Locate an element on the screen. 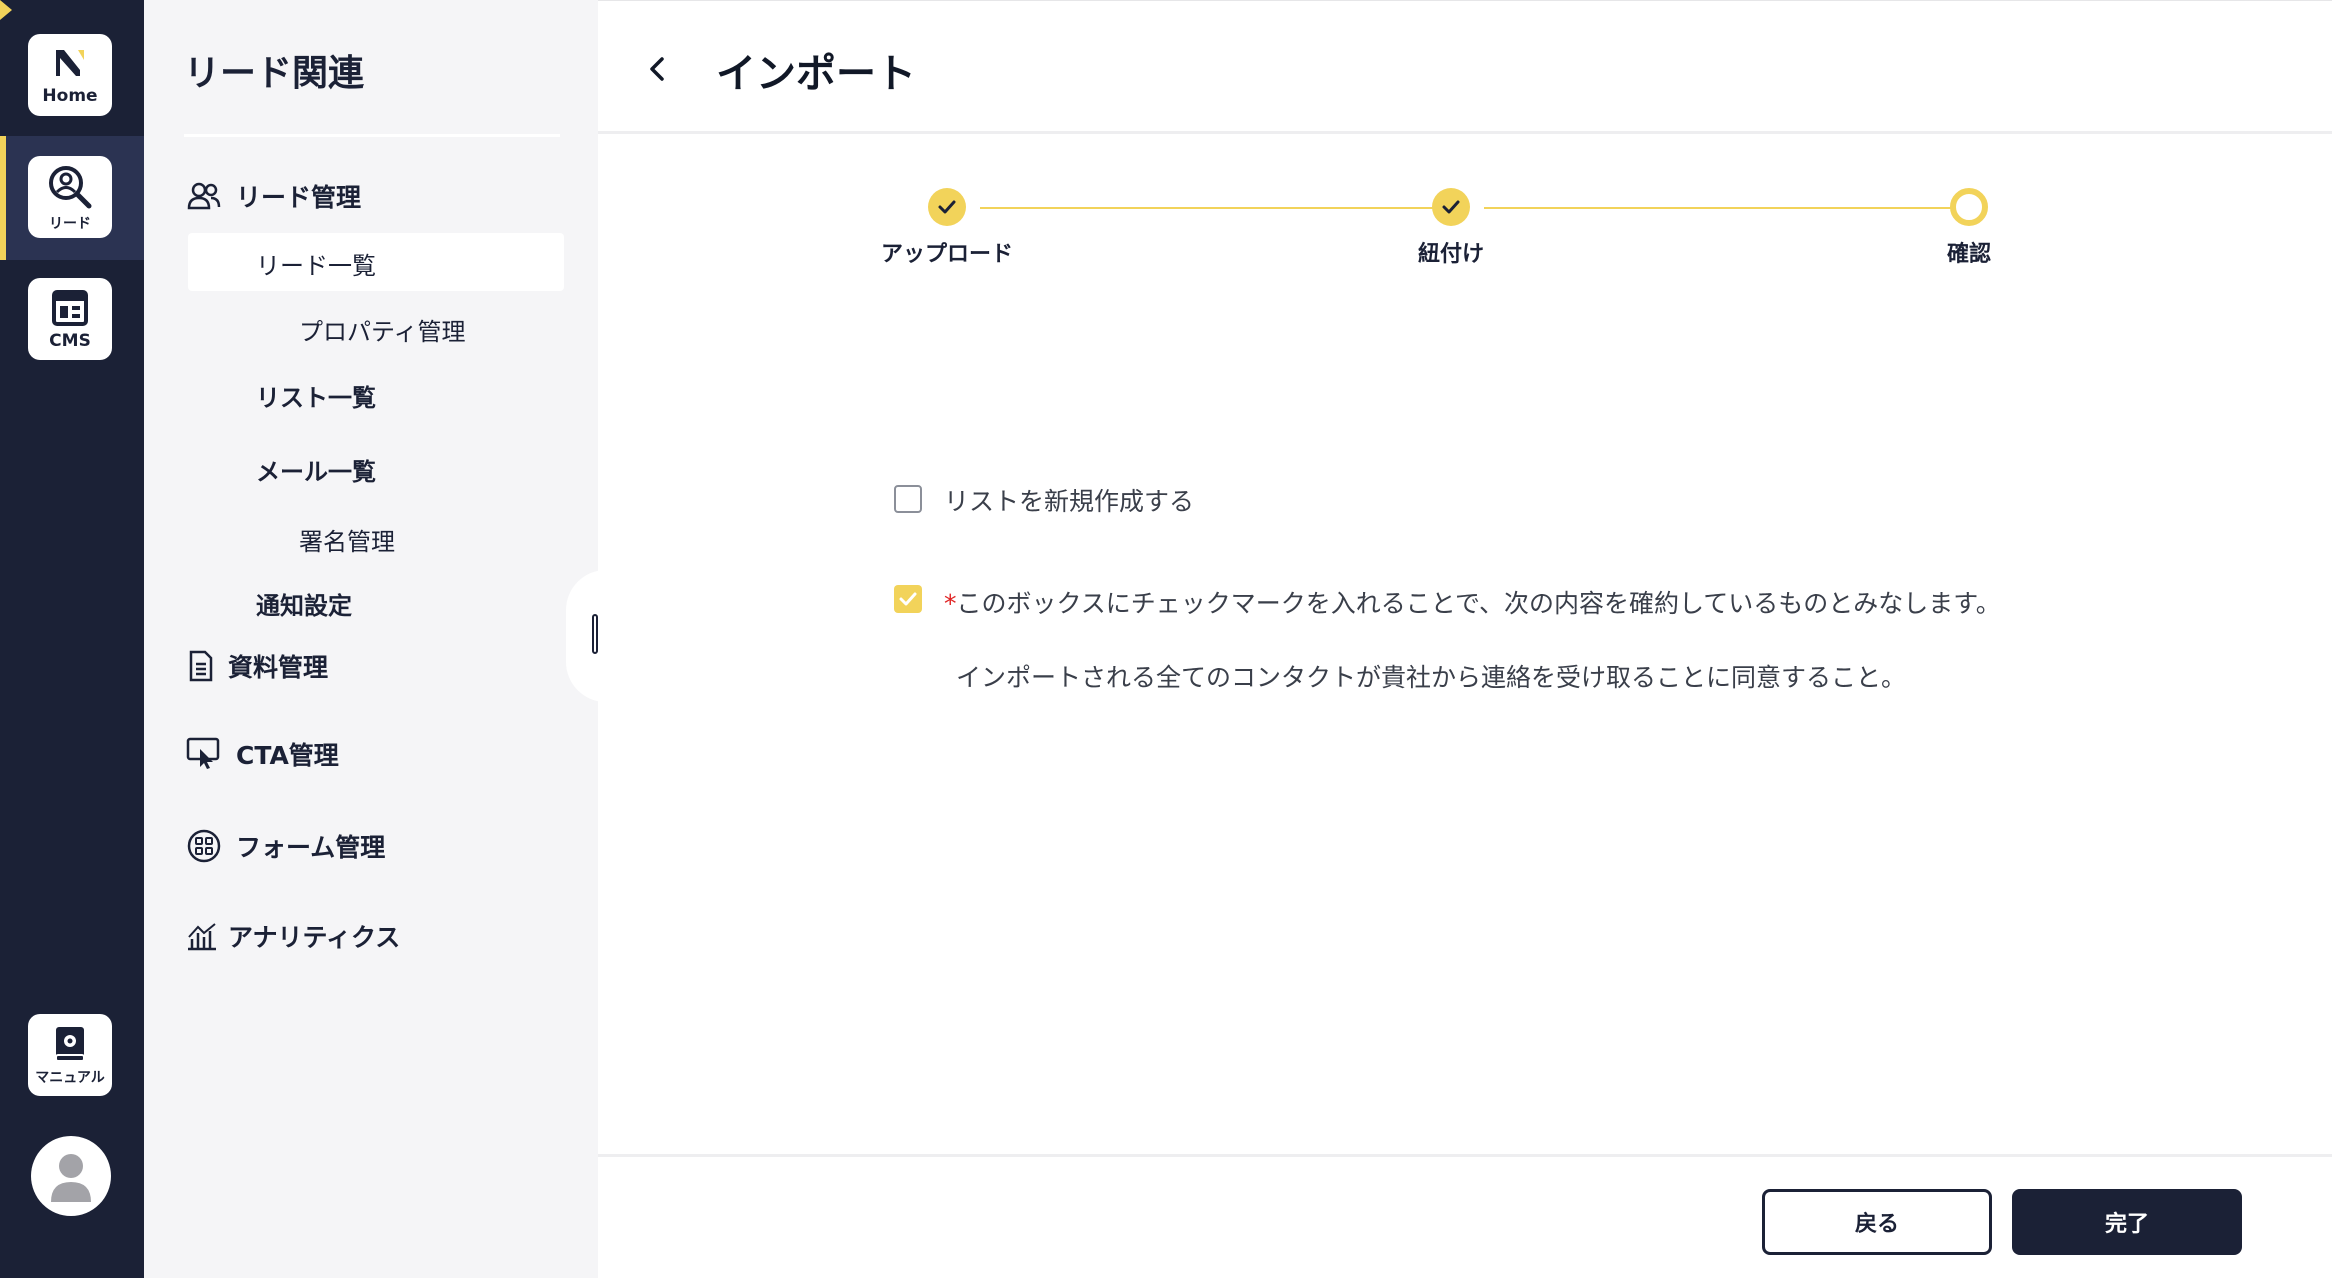  lead-label: リード is located at coordinates (70, 224).